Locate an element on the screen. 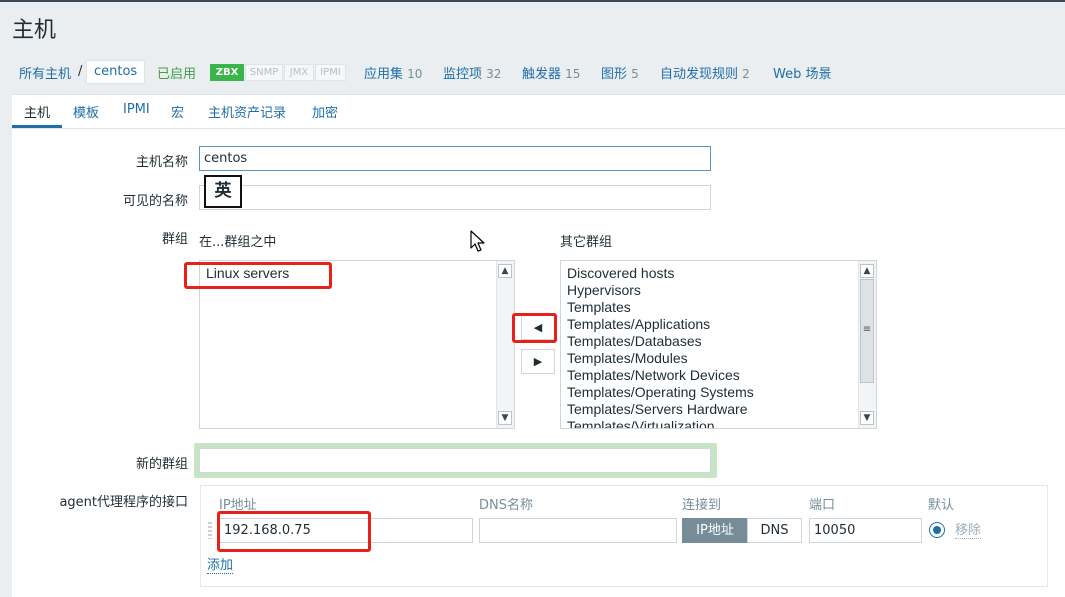 This screenshot has width=1065, height=597. tab-macros: 宏 is located at coordinates (177, 111).